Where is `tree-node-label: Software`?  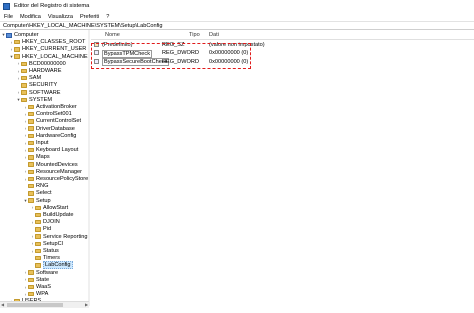 tree-node-label: Software is located at coordinates (47, 272).